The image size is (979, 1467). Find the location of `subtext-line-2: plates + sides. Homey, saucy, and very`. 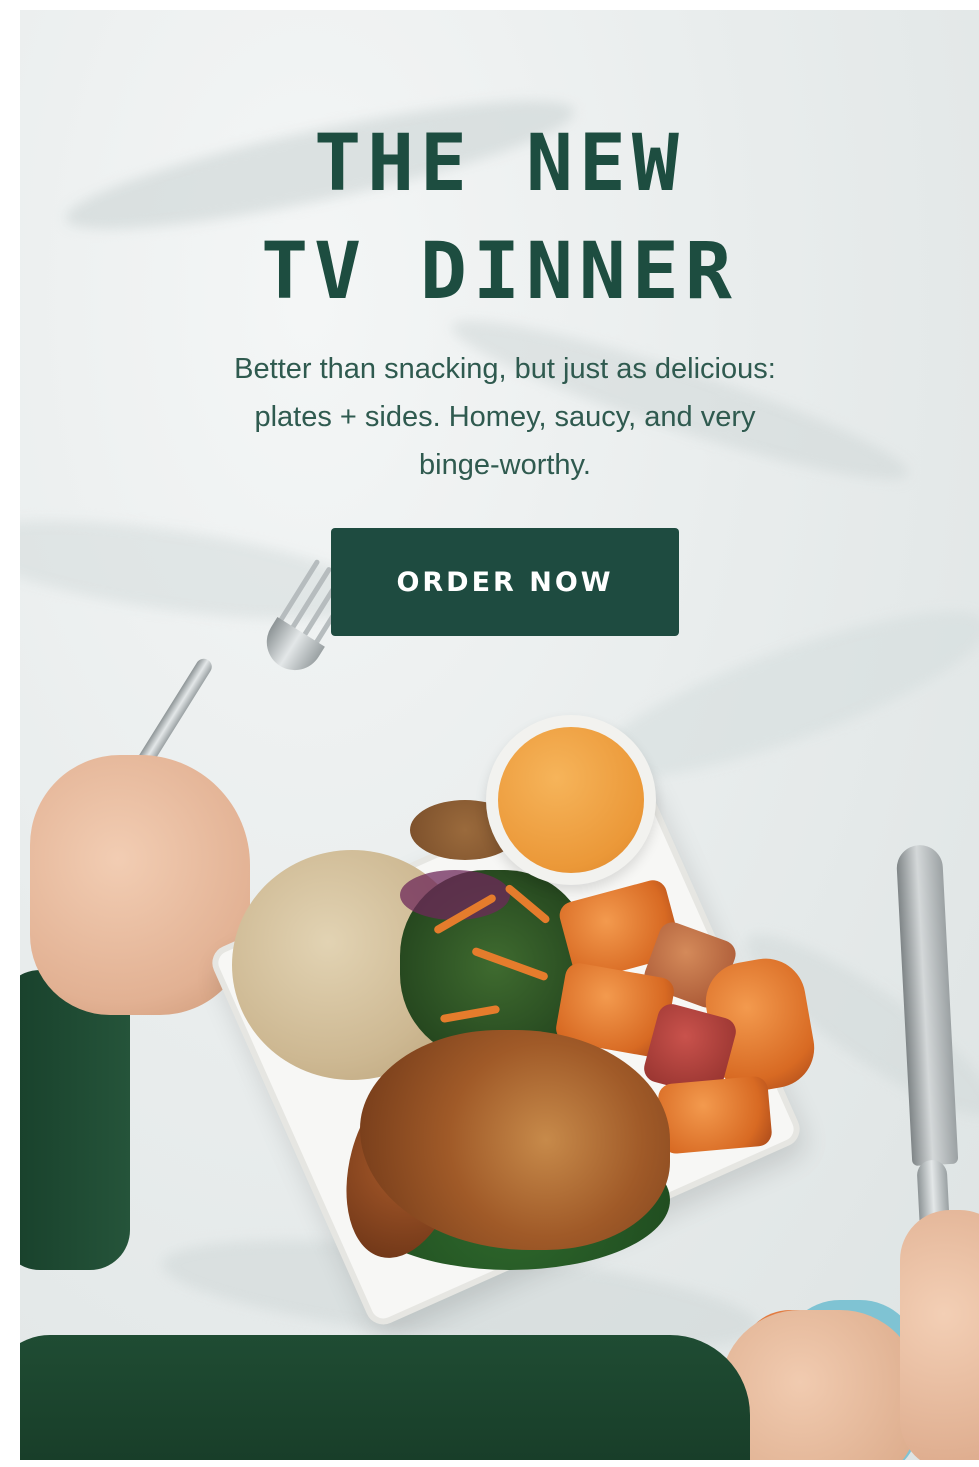

subtext-line-2: plates + sides. Homey, saucy, and very is located at coordinates (505, 417).